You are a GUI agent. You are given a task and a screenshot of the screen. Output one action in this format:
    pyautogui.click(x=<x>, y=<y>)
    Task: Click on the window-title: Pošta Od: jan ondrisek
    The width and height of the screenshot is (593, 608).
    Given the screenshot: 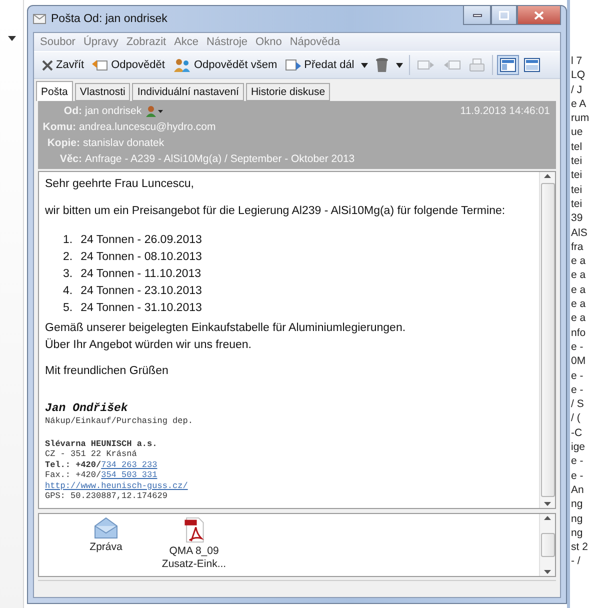 What is the action you would take?
    pyautogui.click(x=109, y=19)
    